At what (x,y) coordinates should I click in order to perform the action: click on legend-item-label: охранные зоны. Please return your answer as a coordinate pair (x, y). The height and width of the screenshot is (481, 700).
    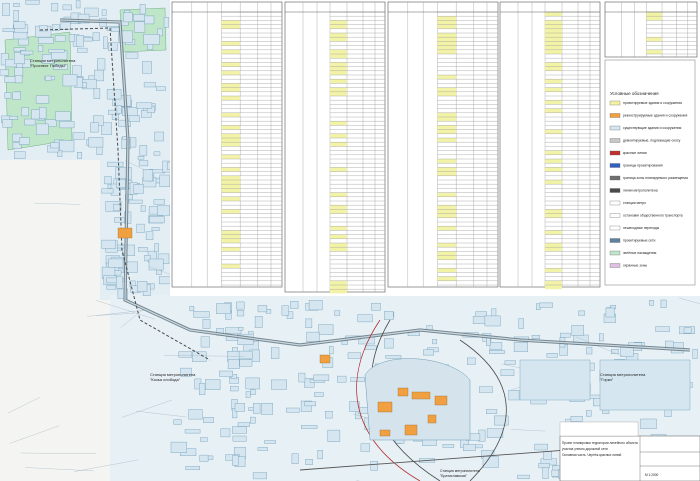
    Looking at the image, I should click on (635, 266).